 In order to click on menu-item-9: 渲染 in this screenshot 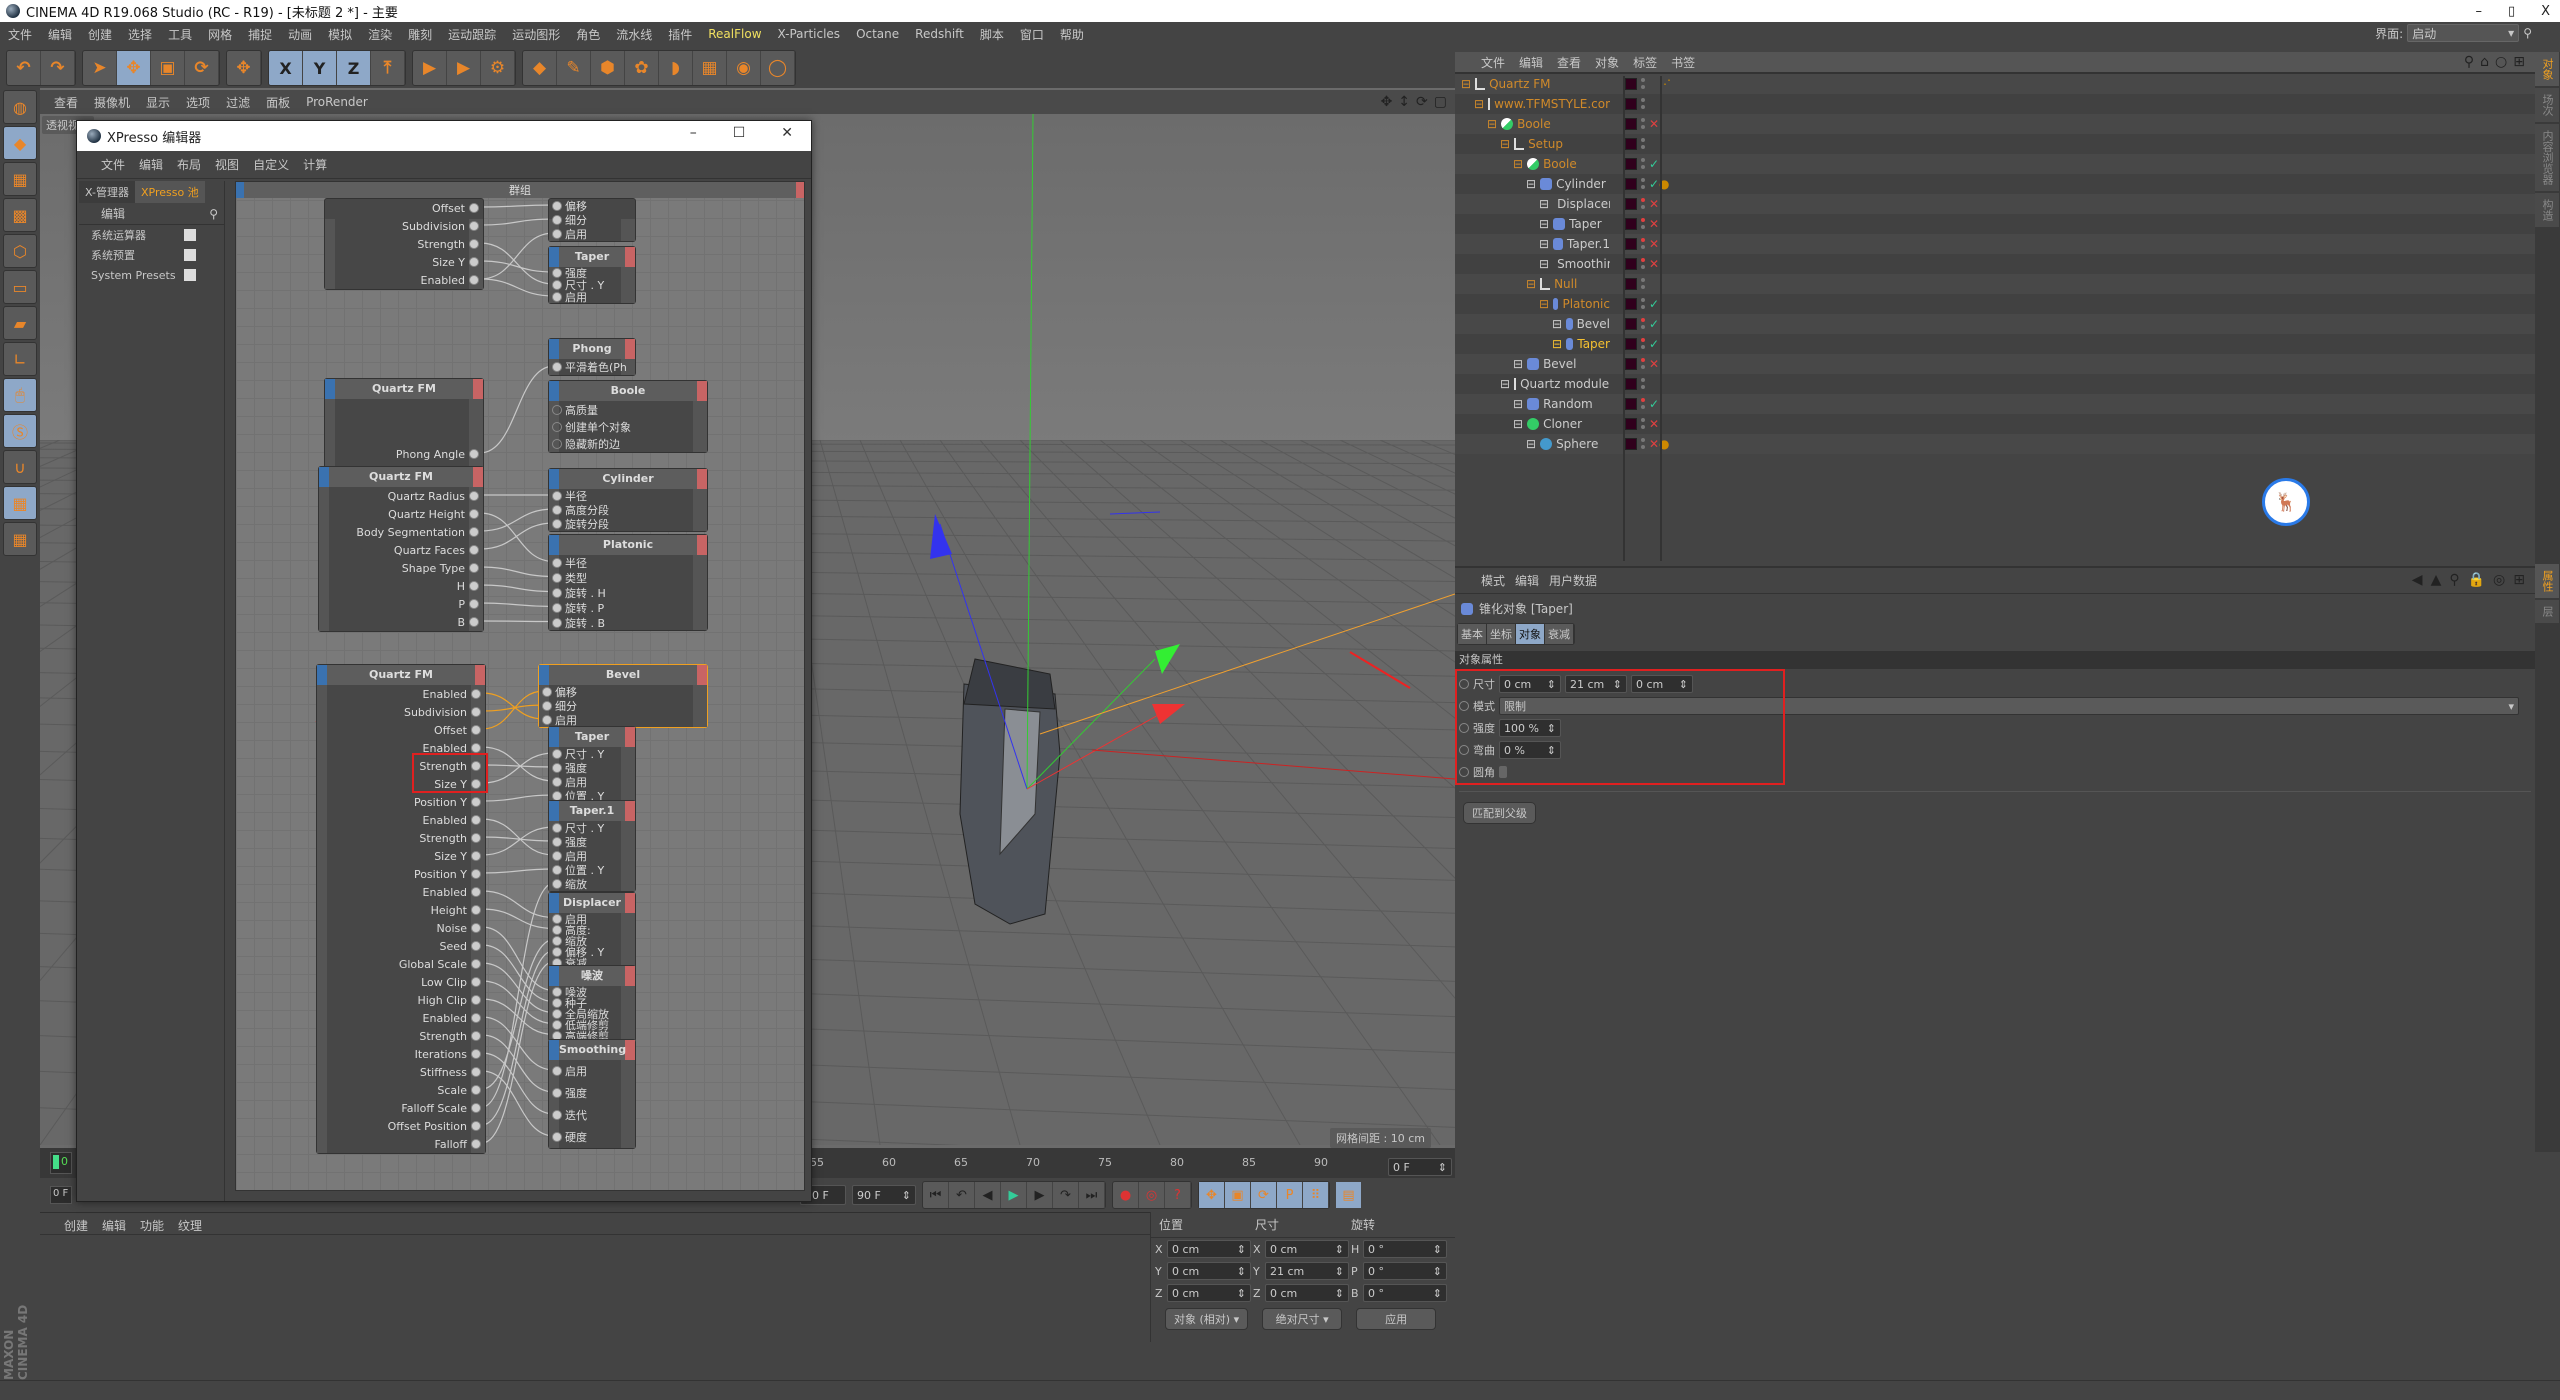, I will do `click(380, 34)`.